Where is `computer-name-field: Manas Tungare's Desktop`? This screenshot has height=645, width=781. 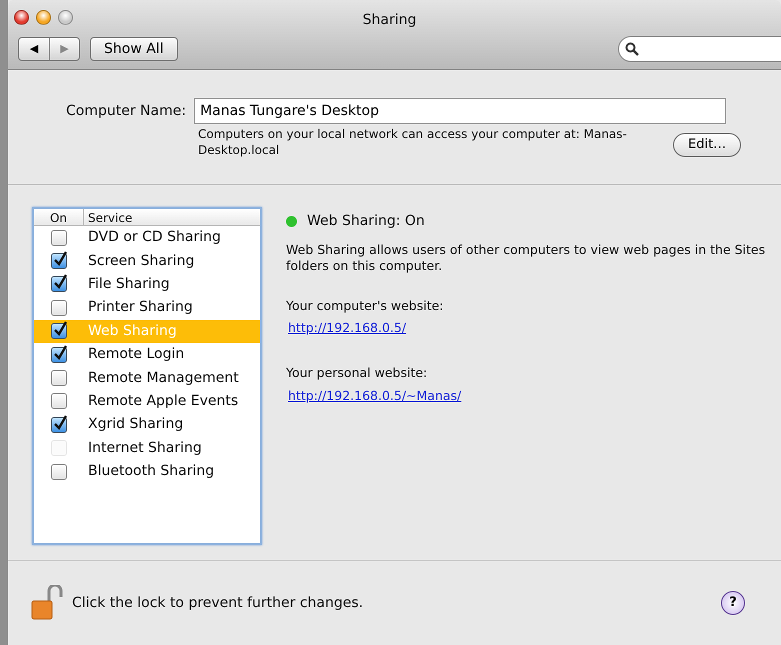 computer-name-field: Manas Tungare's Desktop is located at coordinates (460, 111).